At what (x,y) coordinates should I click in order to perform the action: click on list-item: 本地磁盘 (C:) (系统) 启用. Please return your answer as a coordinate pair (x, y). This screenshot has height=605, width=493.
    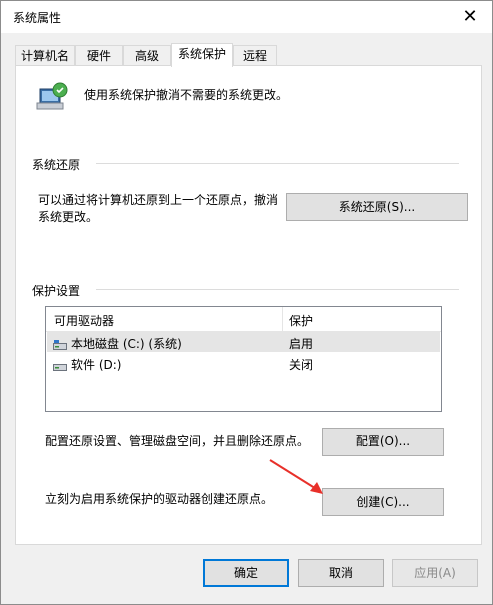
    Looking at the image, I should click on (243, 342).